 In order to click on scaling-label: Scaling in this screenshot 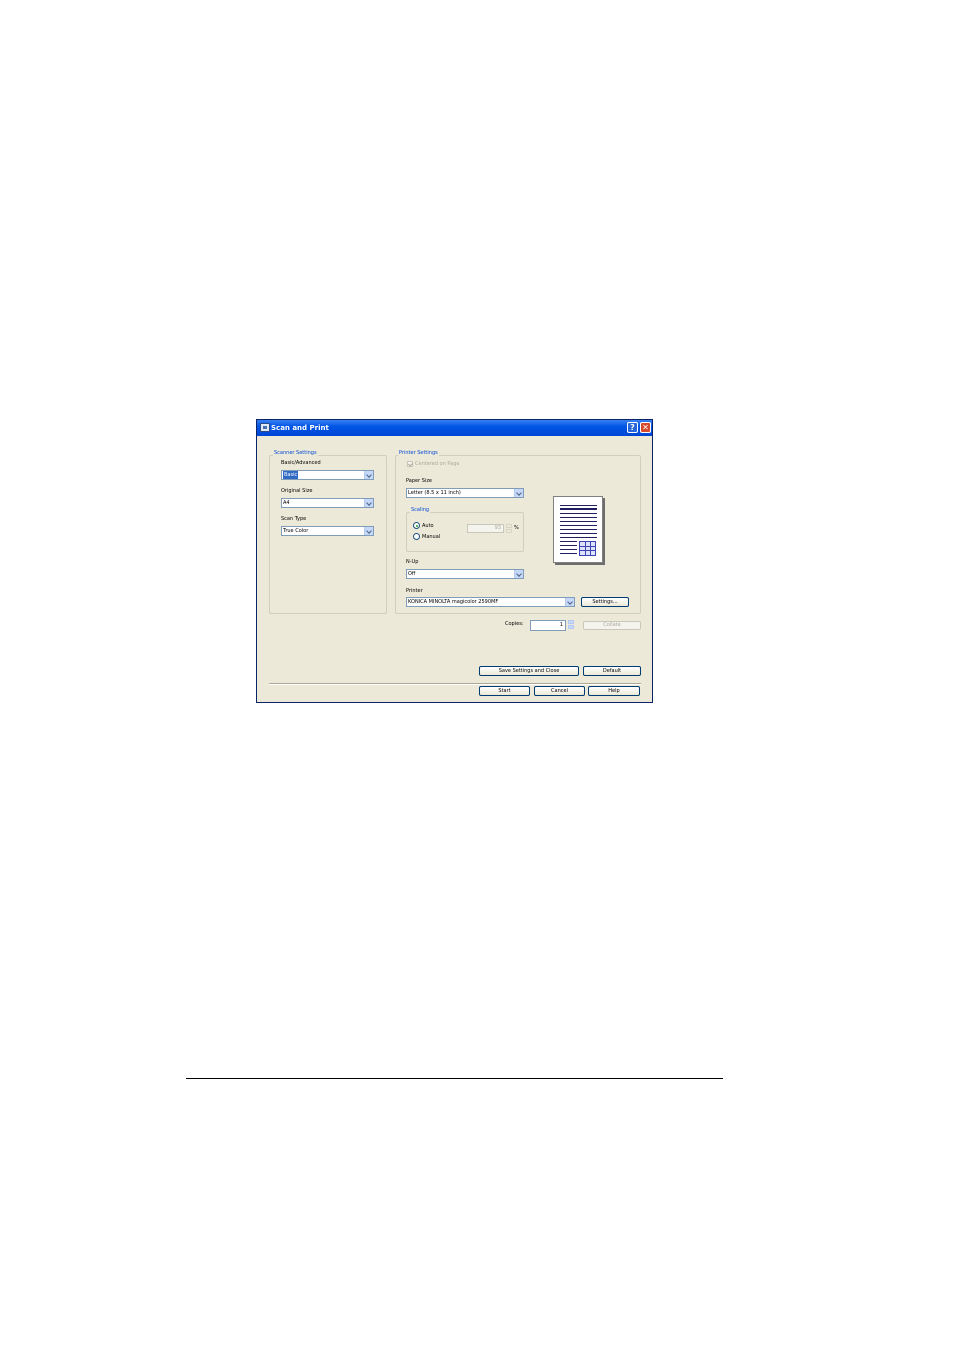, I will do `click(420, 510)`.